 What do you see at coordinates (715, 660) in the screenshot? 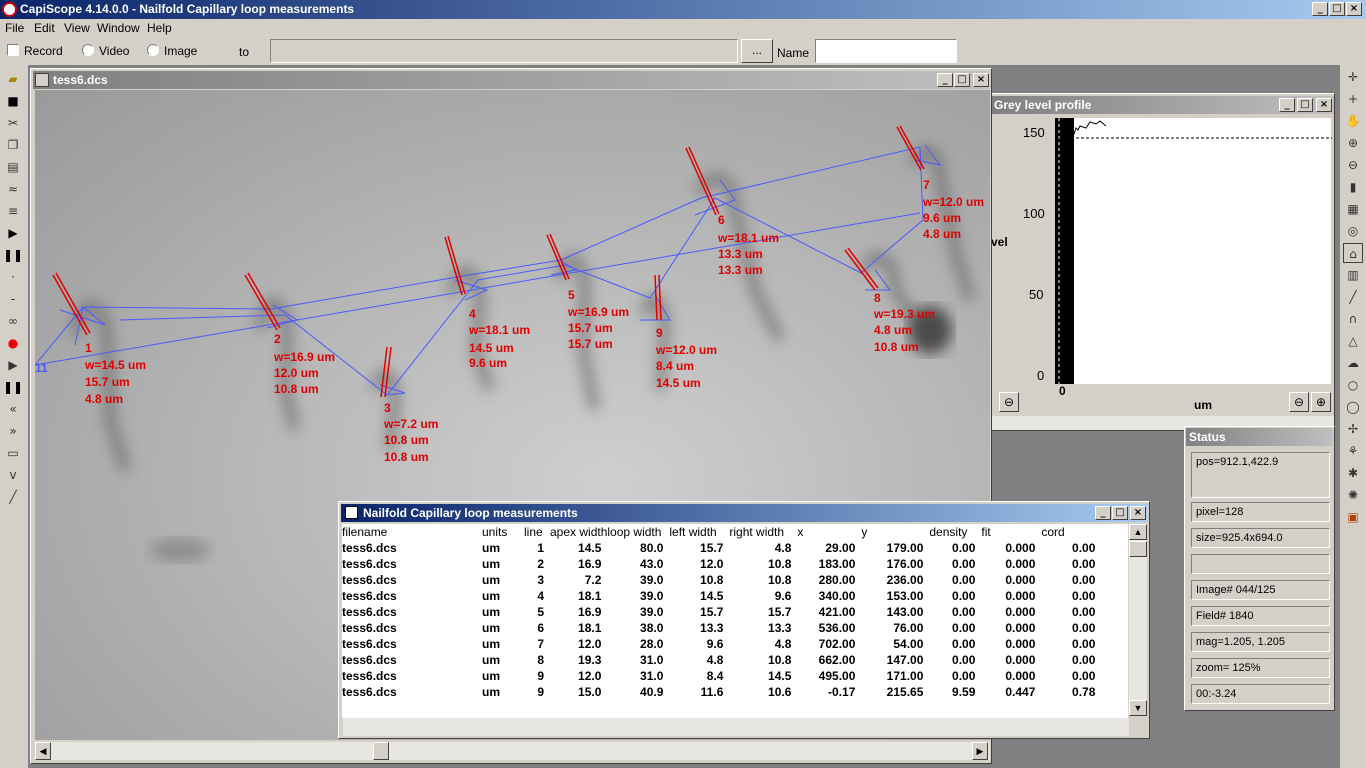
I see `table-cell: 4.8` at bounding box center [715, 660].